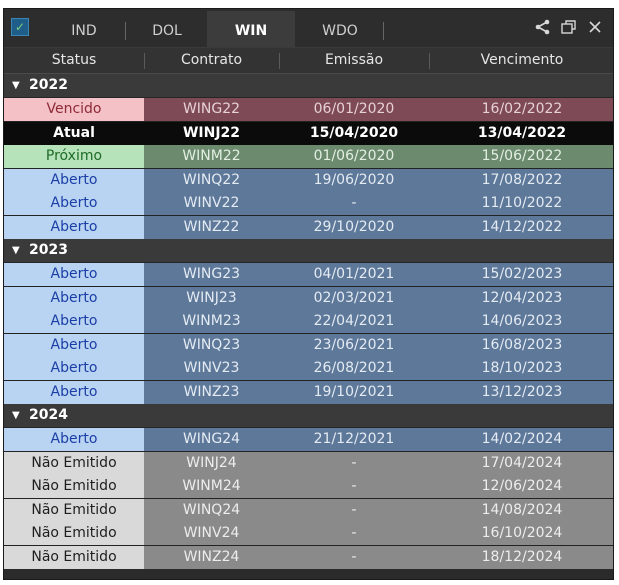  What do you see at coordinates (74, 156) in the screenshot?
I see `status-cell: Próximo` at bounding box center [74, 156].